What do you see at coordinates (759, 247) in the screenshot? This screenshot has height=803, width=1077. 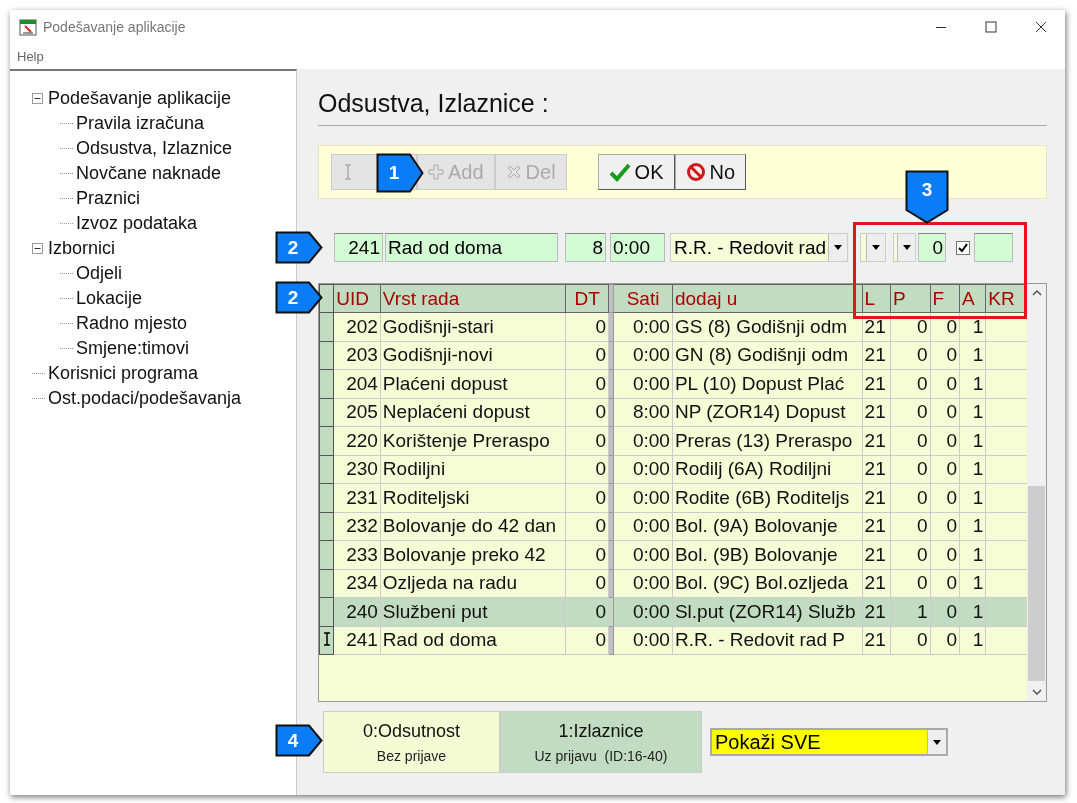 I see `dropdown: R.R. - Redovit rad` at bounding box center [759, 247].